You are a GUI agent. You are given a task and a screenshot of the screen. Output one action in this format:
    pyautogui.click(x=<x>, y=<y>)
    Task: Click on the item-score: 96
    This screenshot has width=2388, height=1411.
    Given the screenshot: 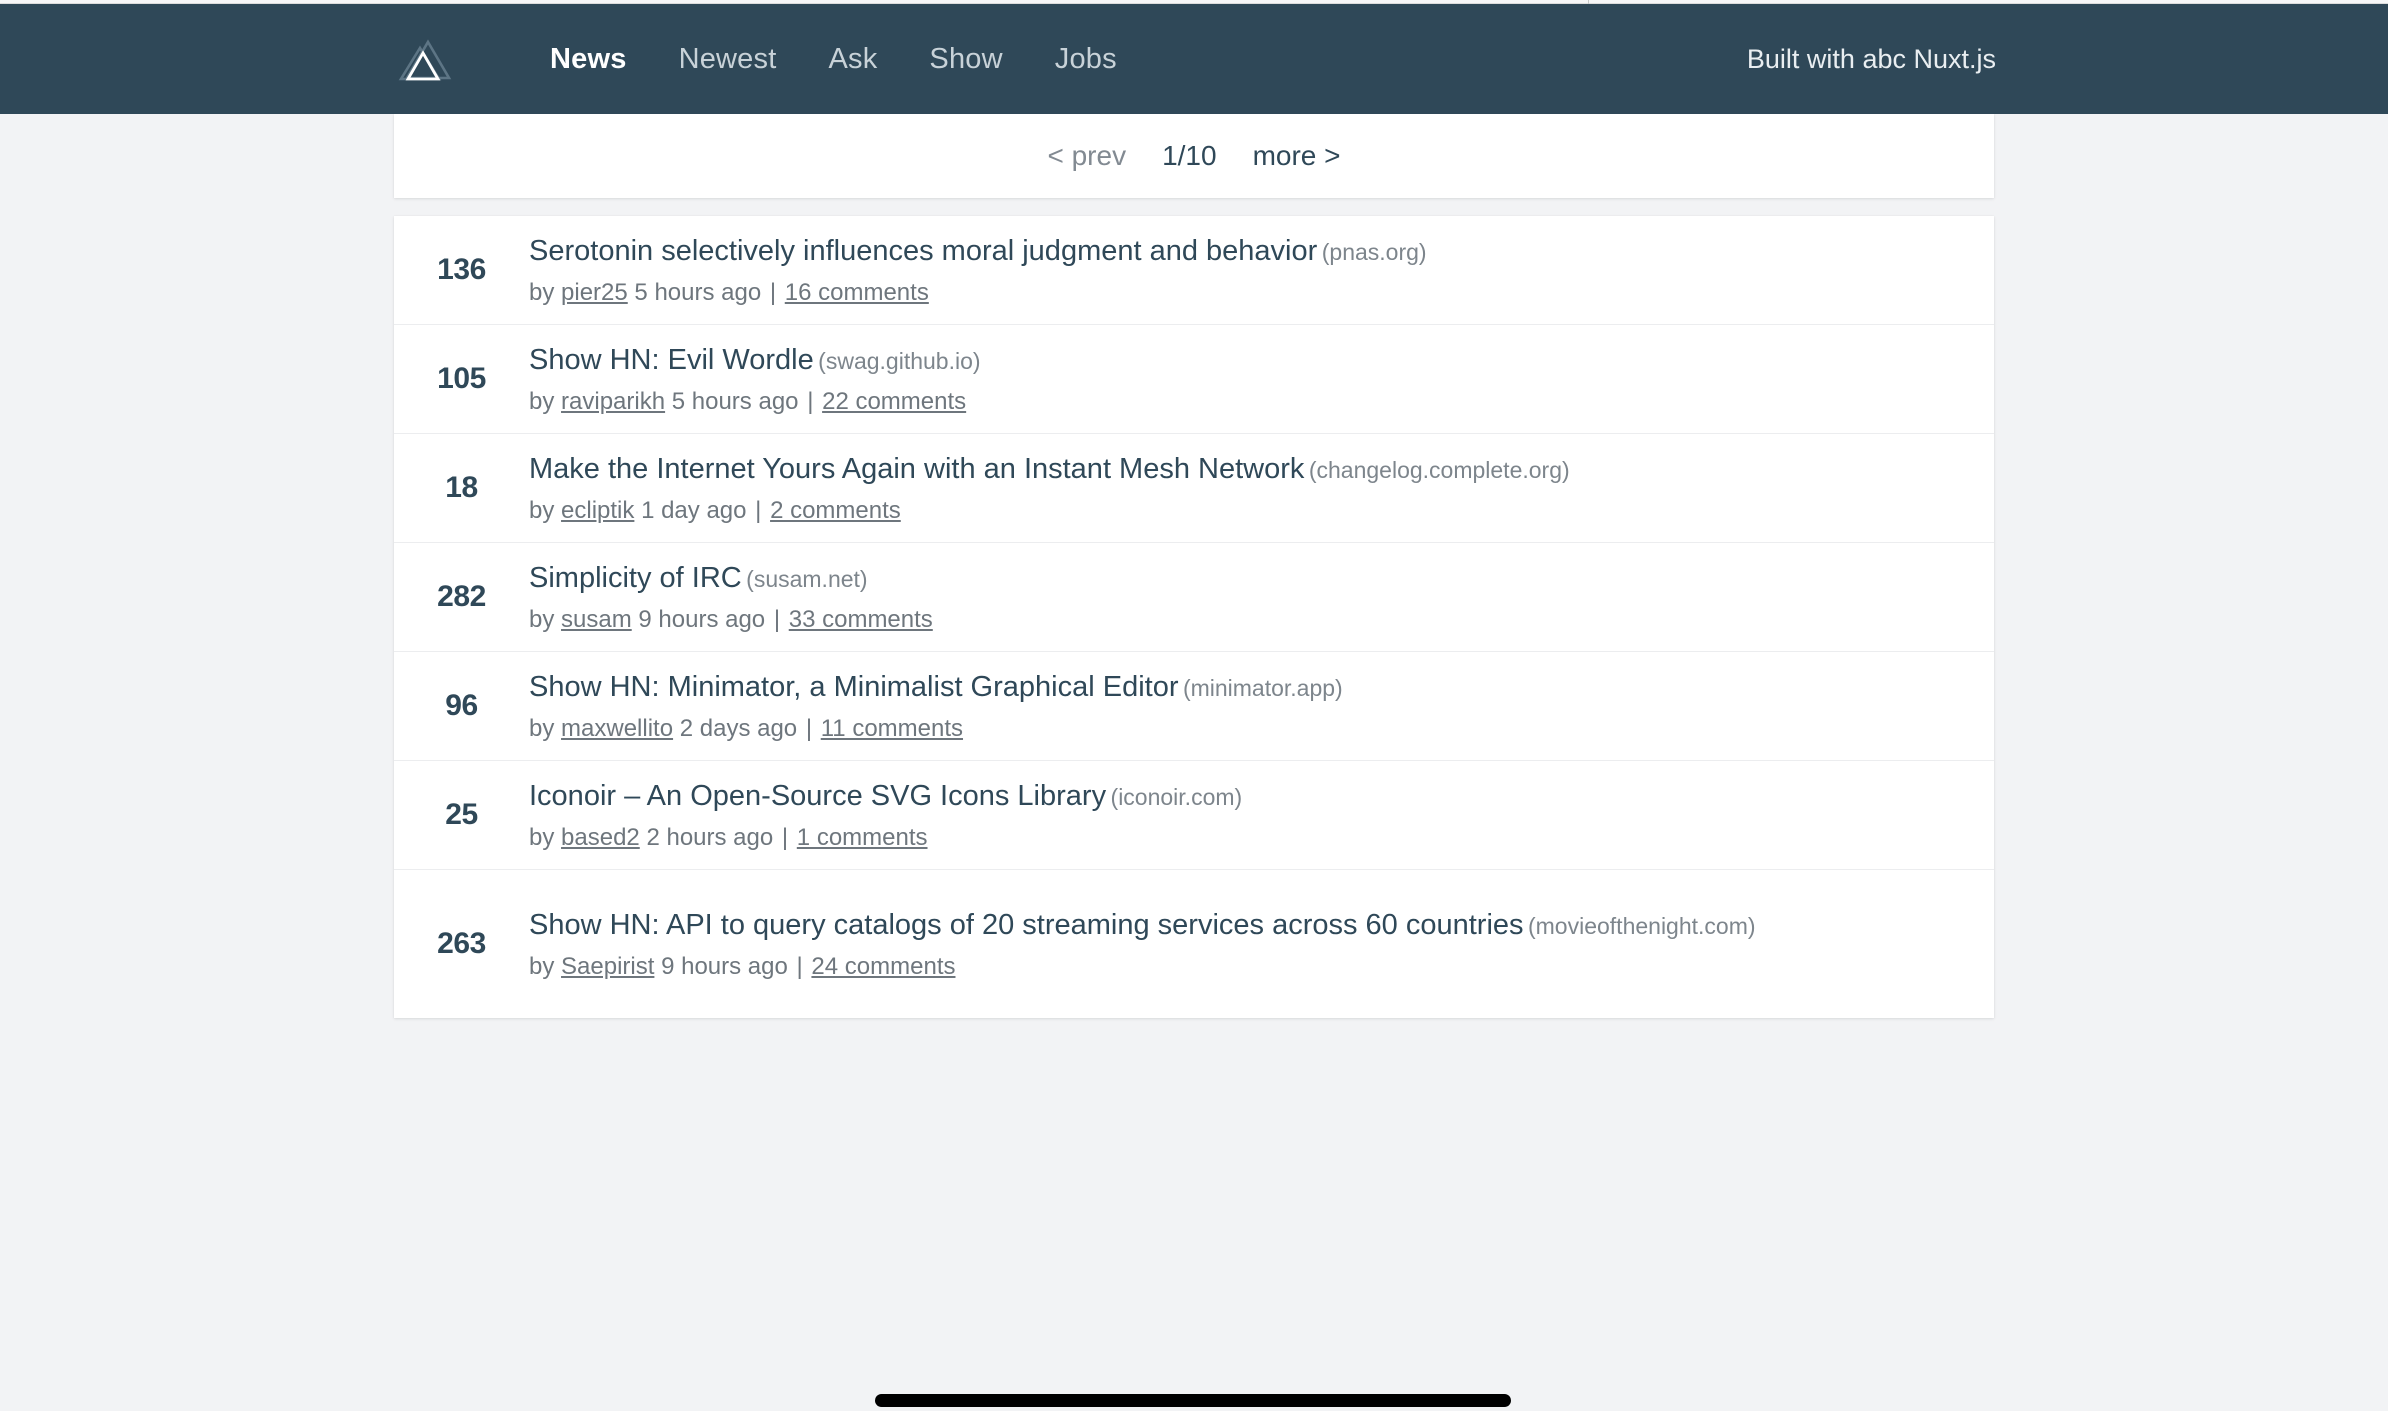 What is the action you would take?
    pyautogui.click(x=461, y=705)
    